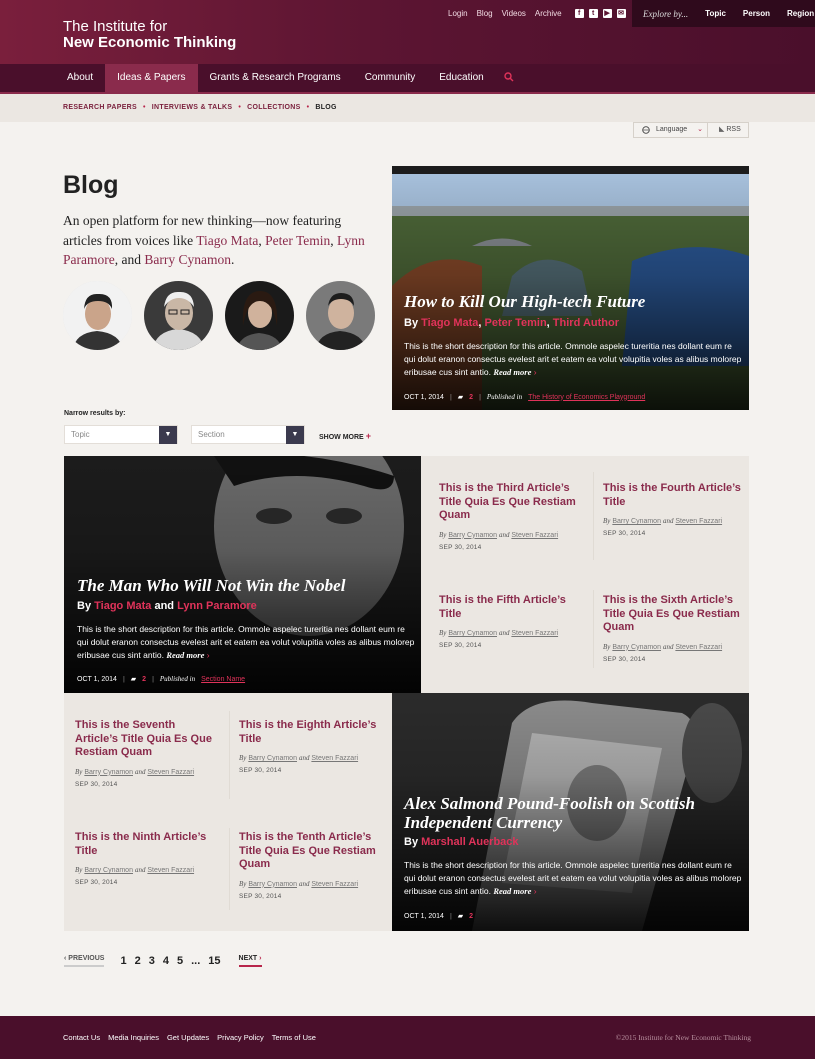 The image size is (815, 1059). What do you see at coordinates (509, 78) in the screenshot?
I see `search-icon` at bounding box center [509, 78].